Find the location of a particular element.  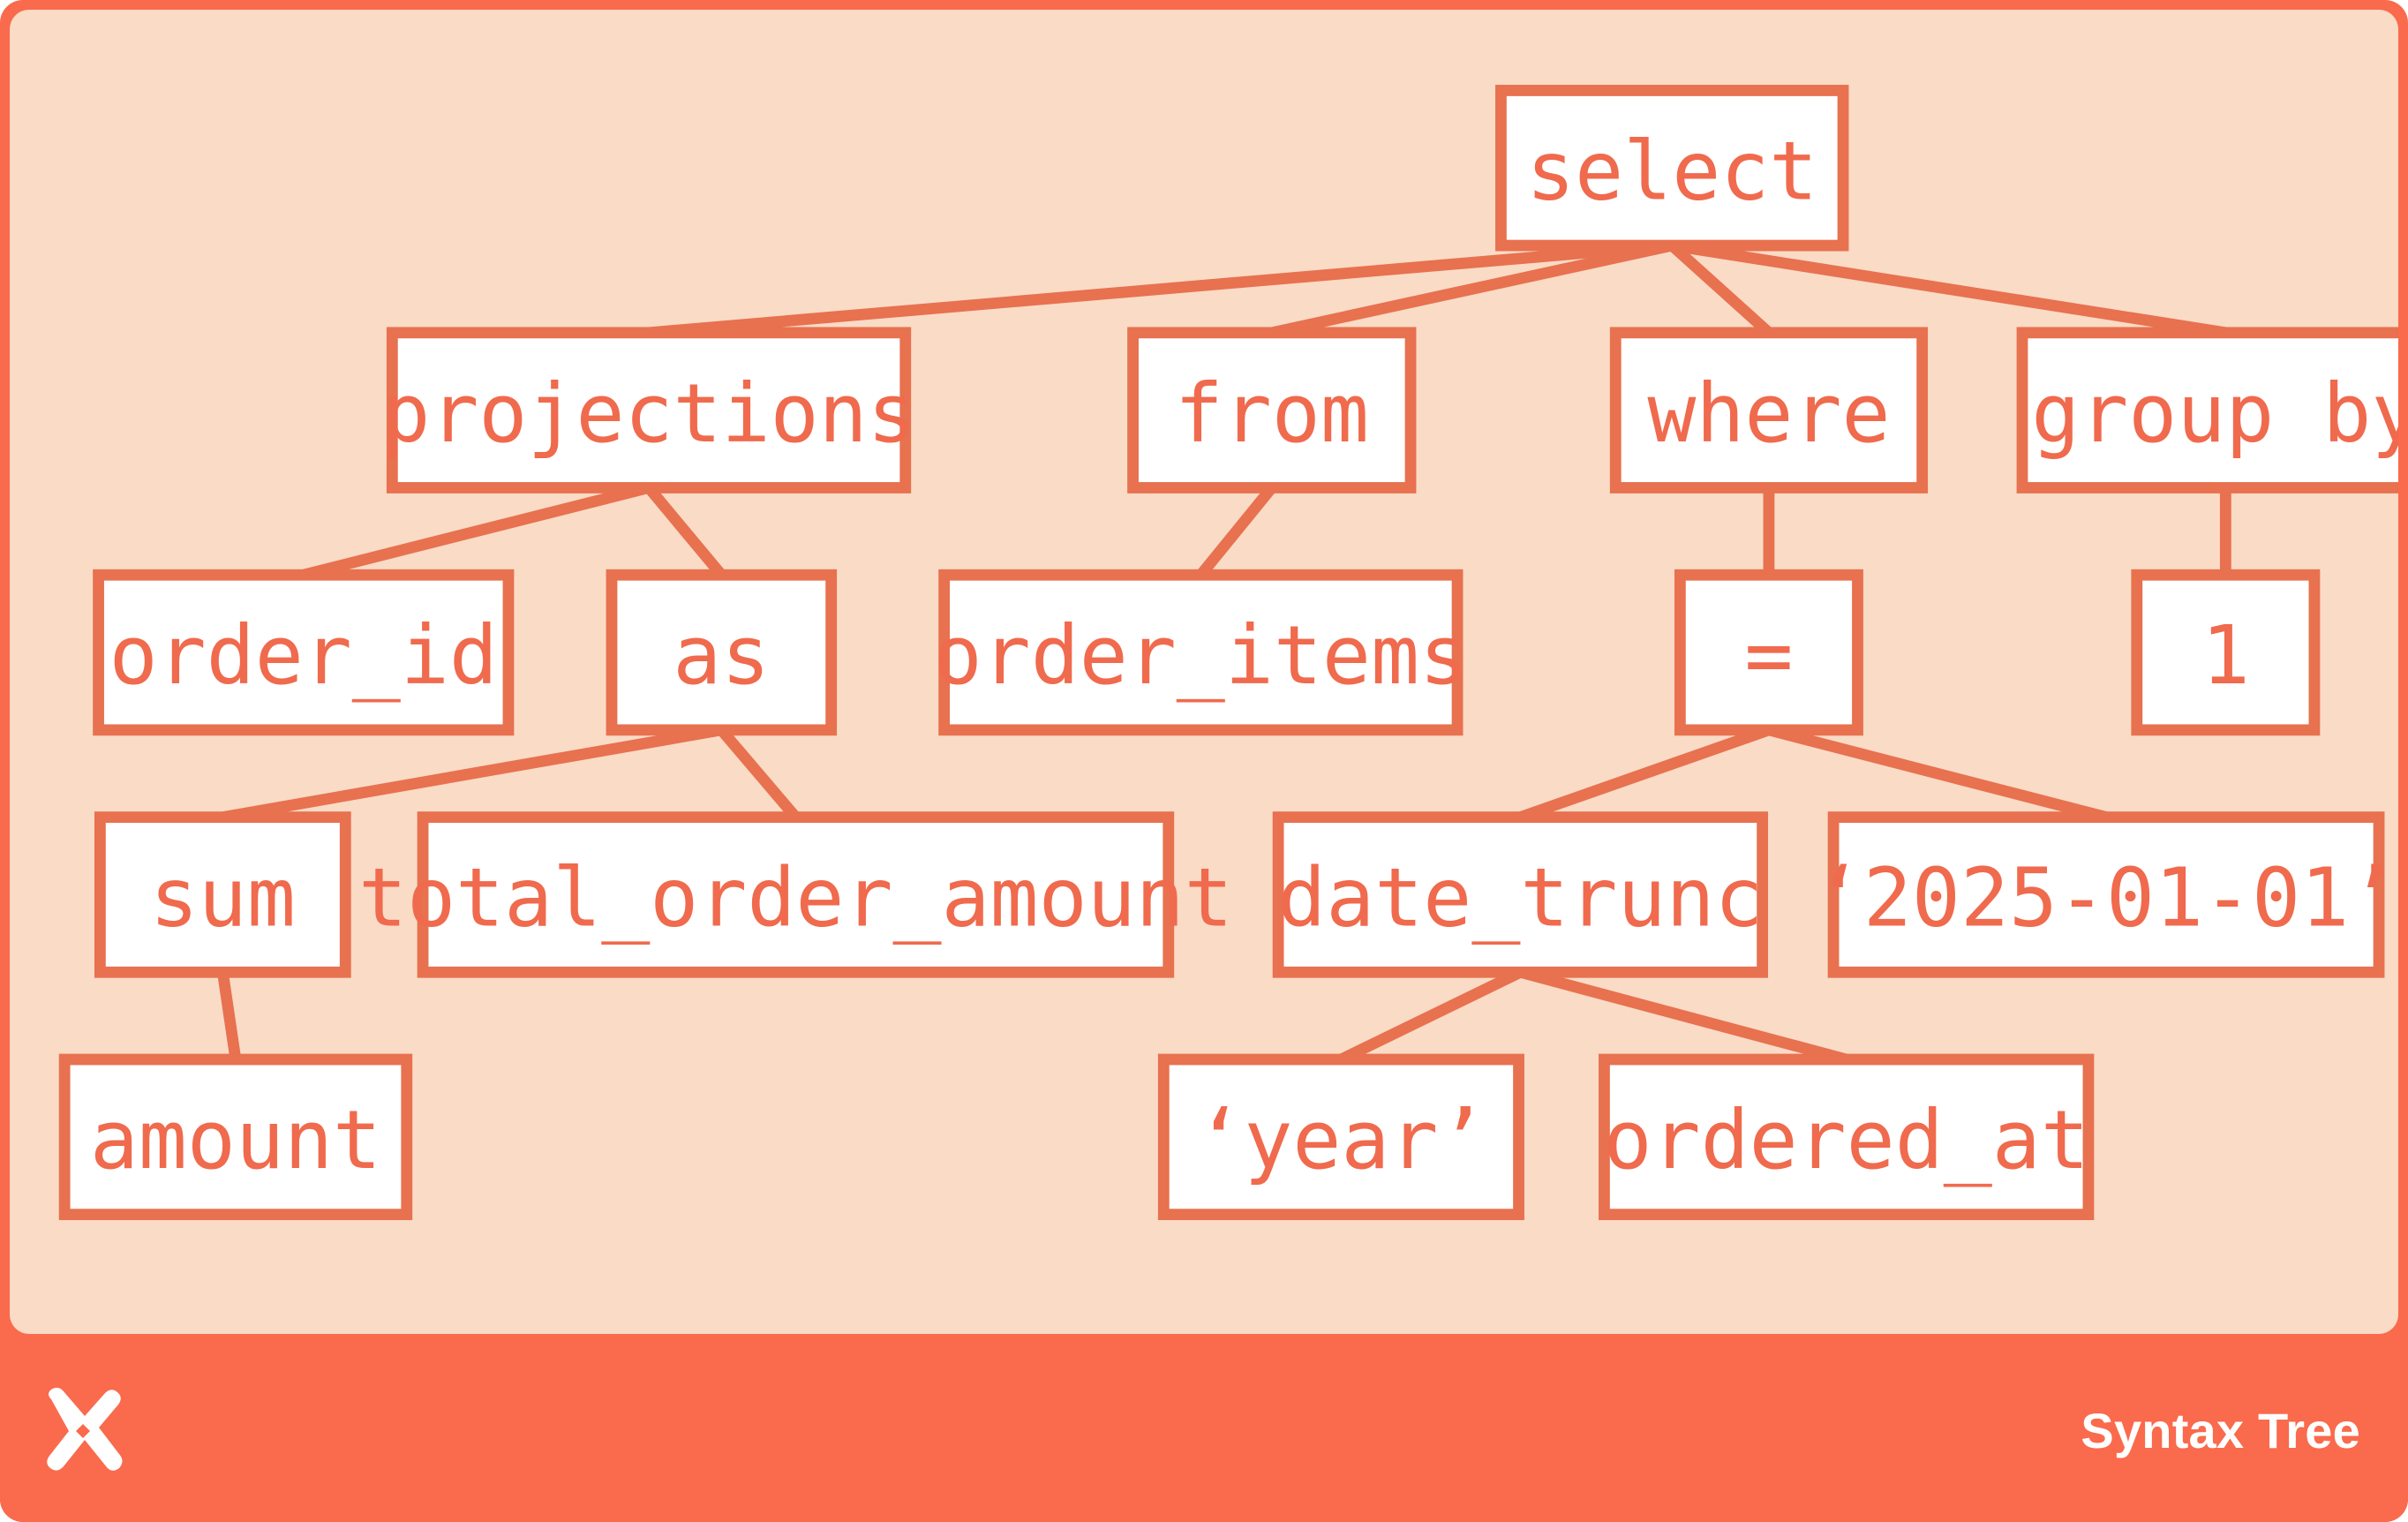

tree-node-label: sum is located at coordinates (223, 898).